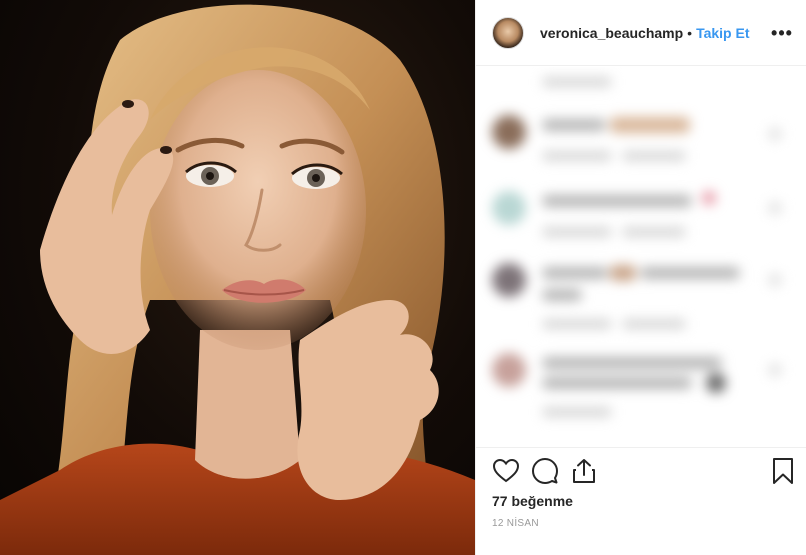  Describe the element at coordinates (782, 33) in the screenshot. I see `more-dots-icon: •••` at that location.